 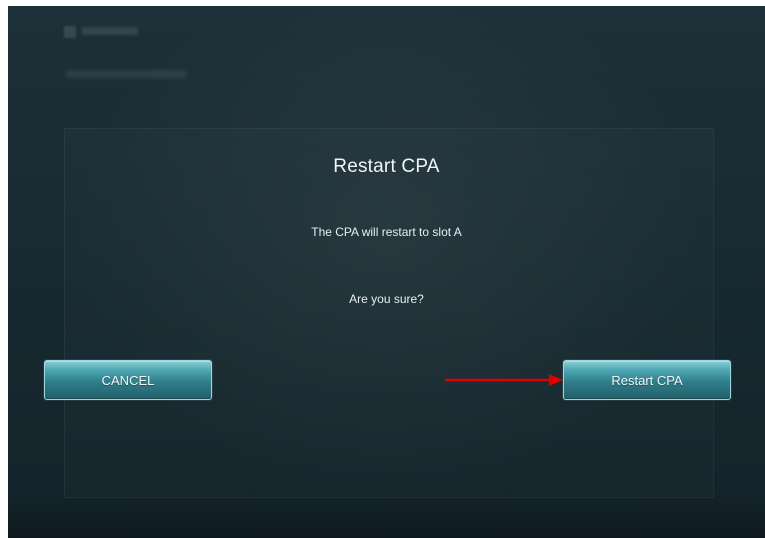 What do you see at coordinates (110, 31) in the screenshot?
I see `header-placeholder` at bounding box center [110, 31].